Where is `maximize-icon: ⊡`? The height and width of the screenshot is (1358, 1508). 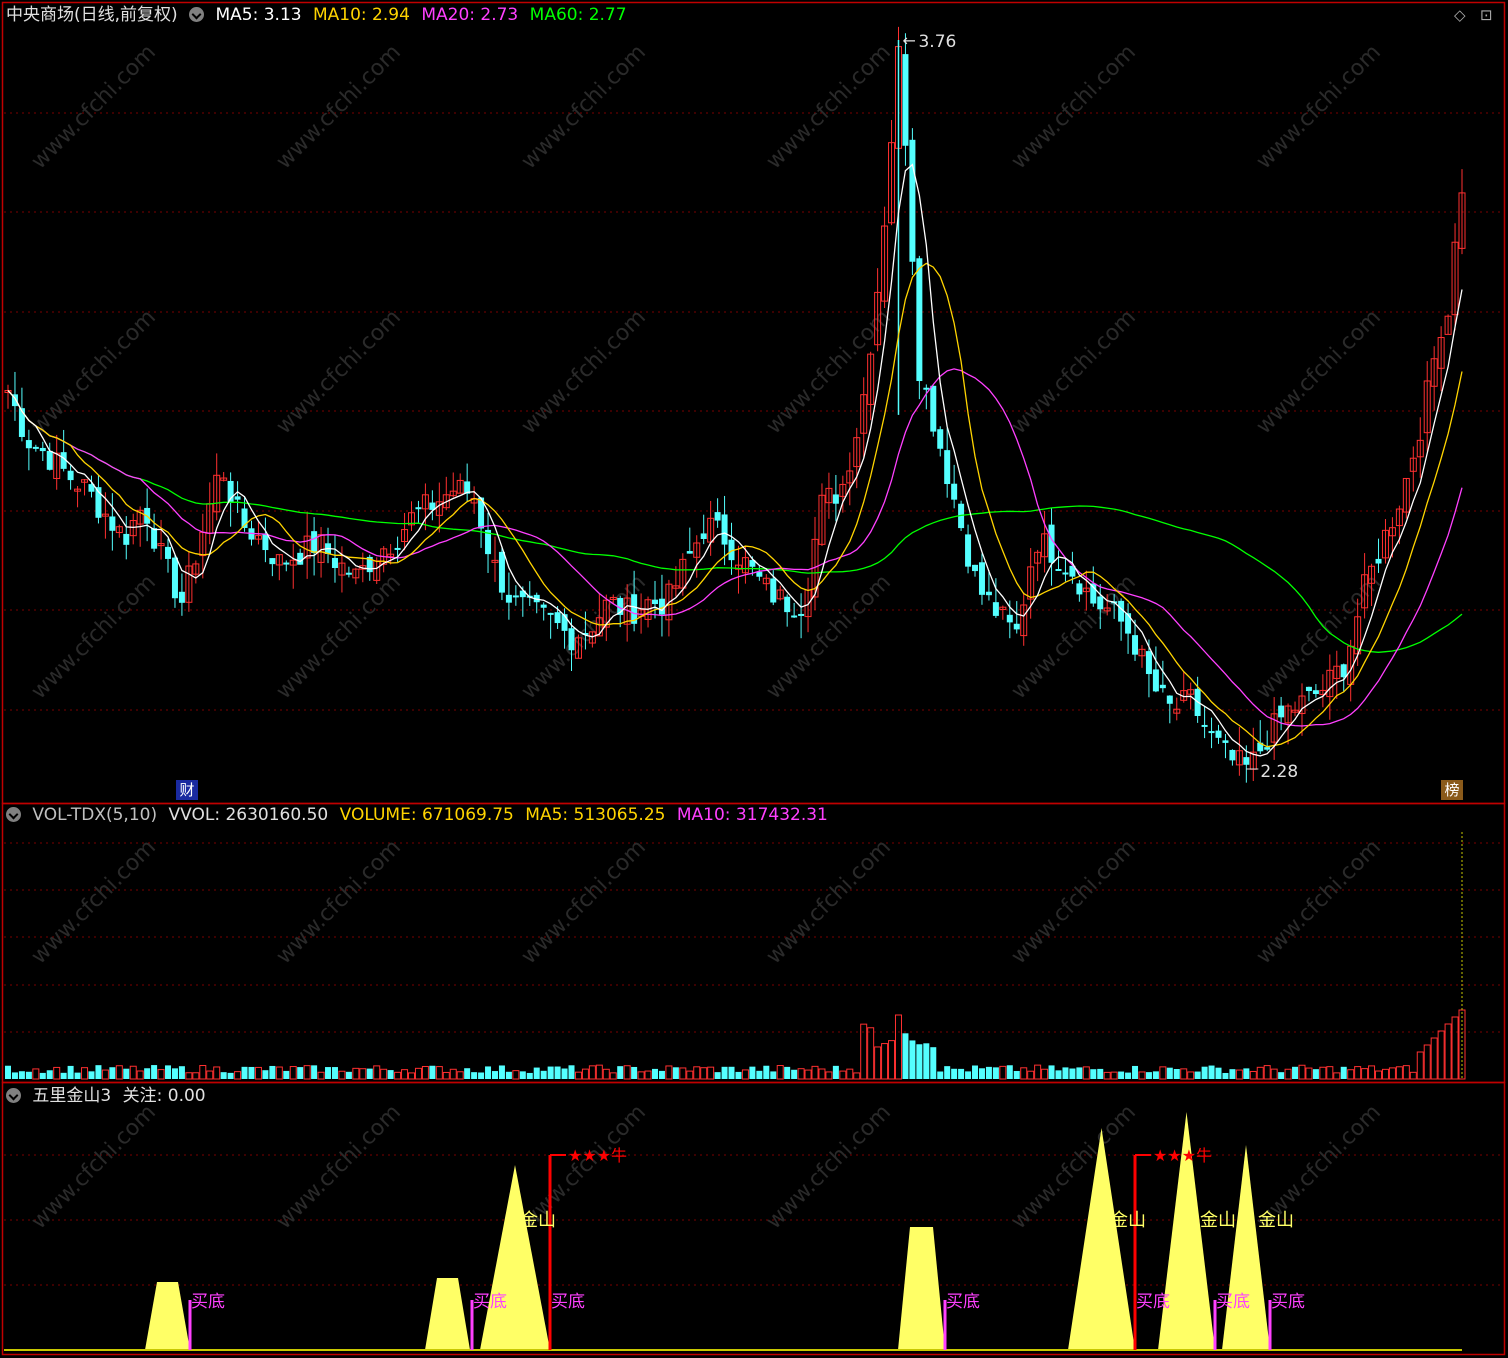 maximize-icon: ⊡ is located at coordinates (1486, 15).